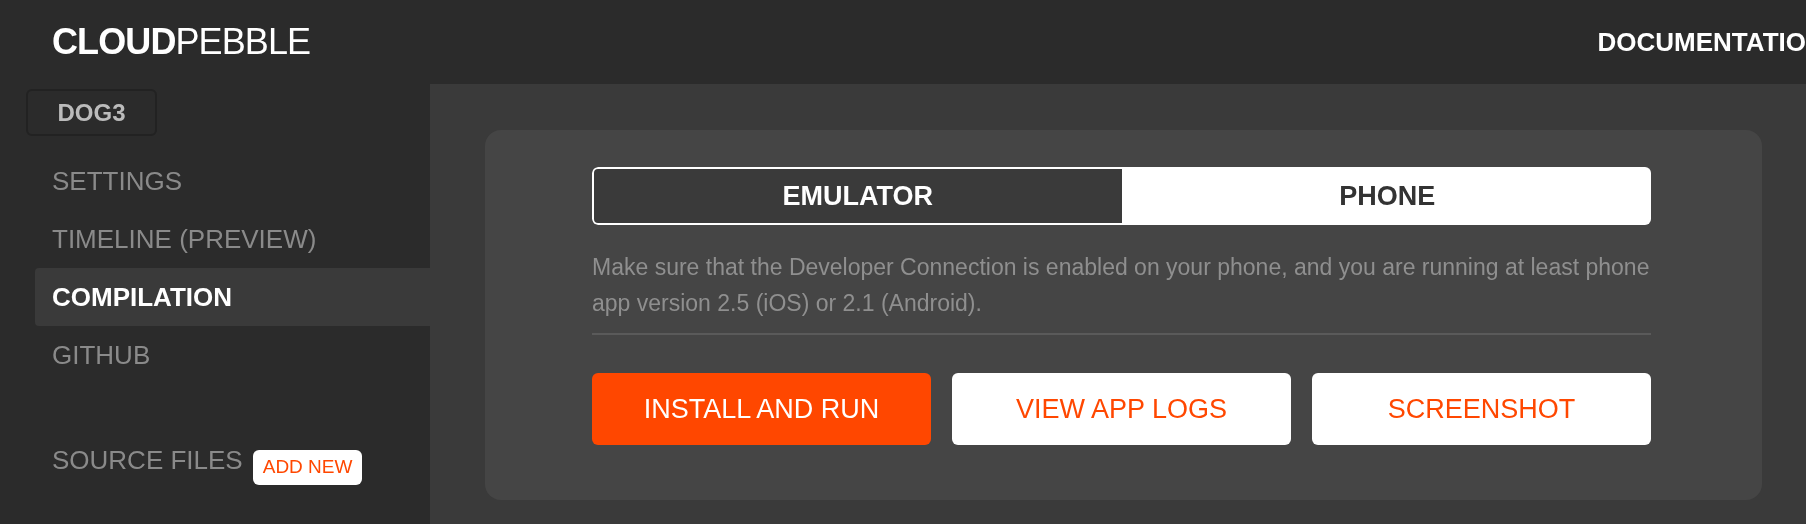 The image size is (1806, 524). Describe the element at coordinates (307, 467) in the screenshot. I see `add-new-button: ADD NEW` at that location.